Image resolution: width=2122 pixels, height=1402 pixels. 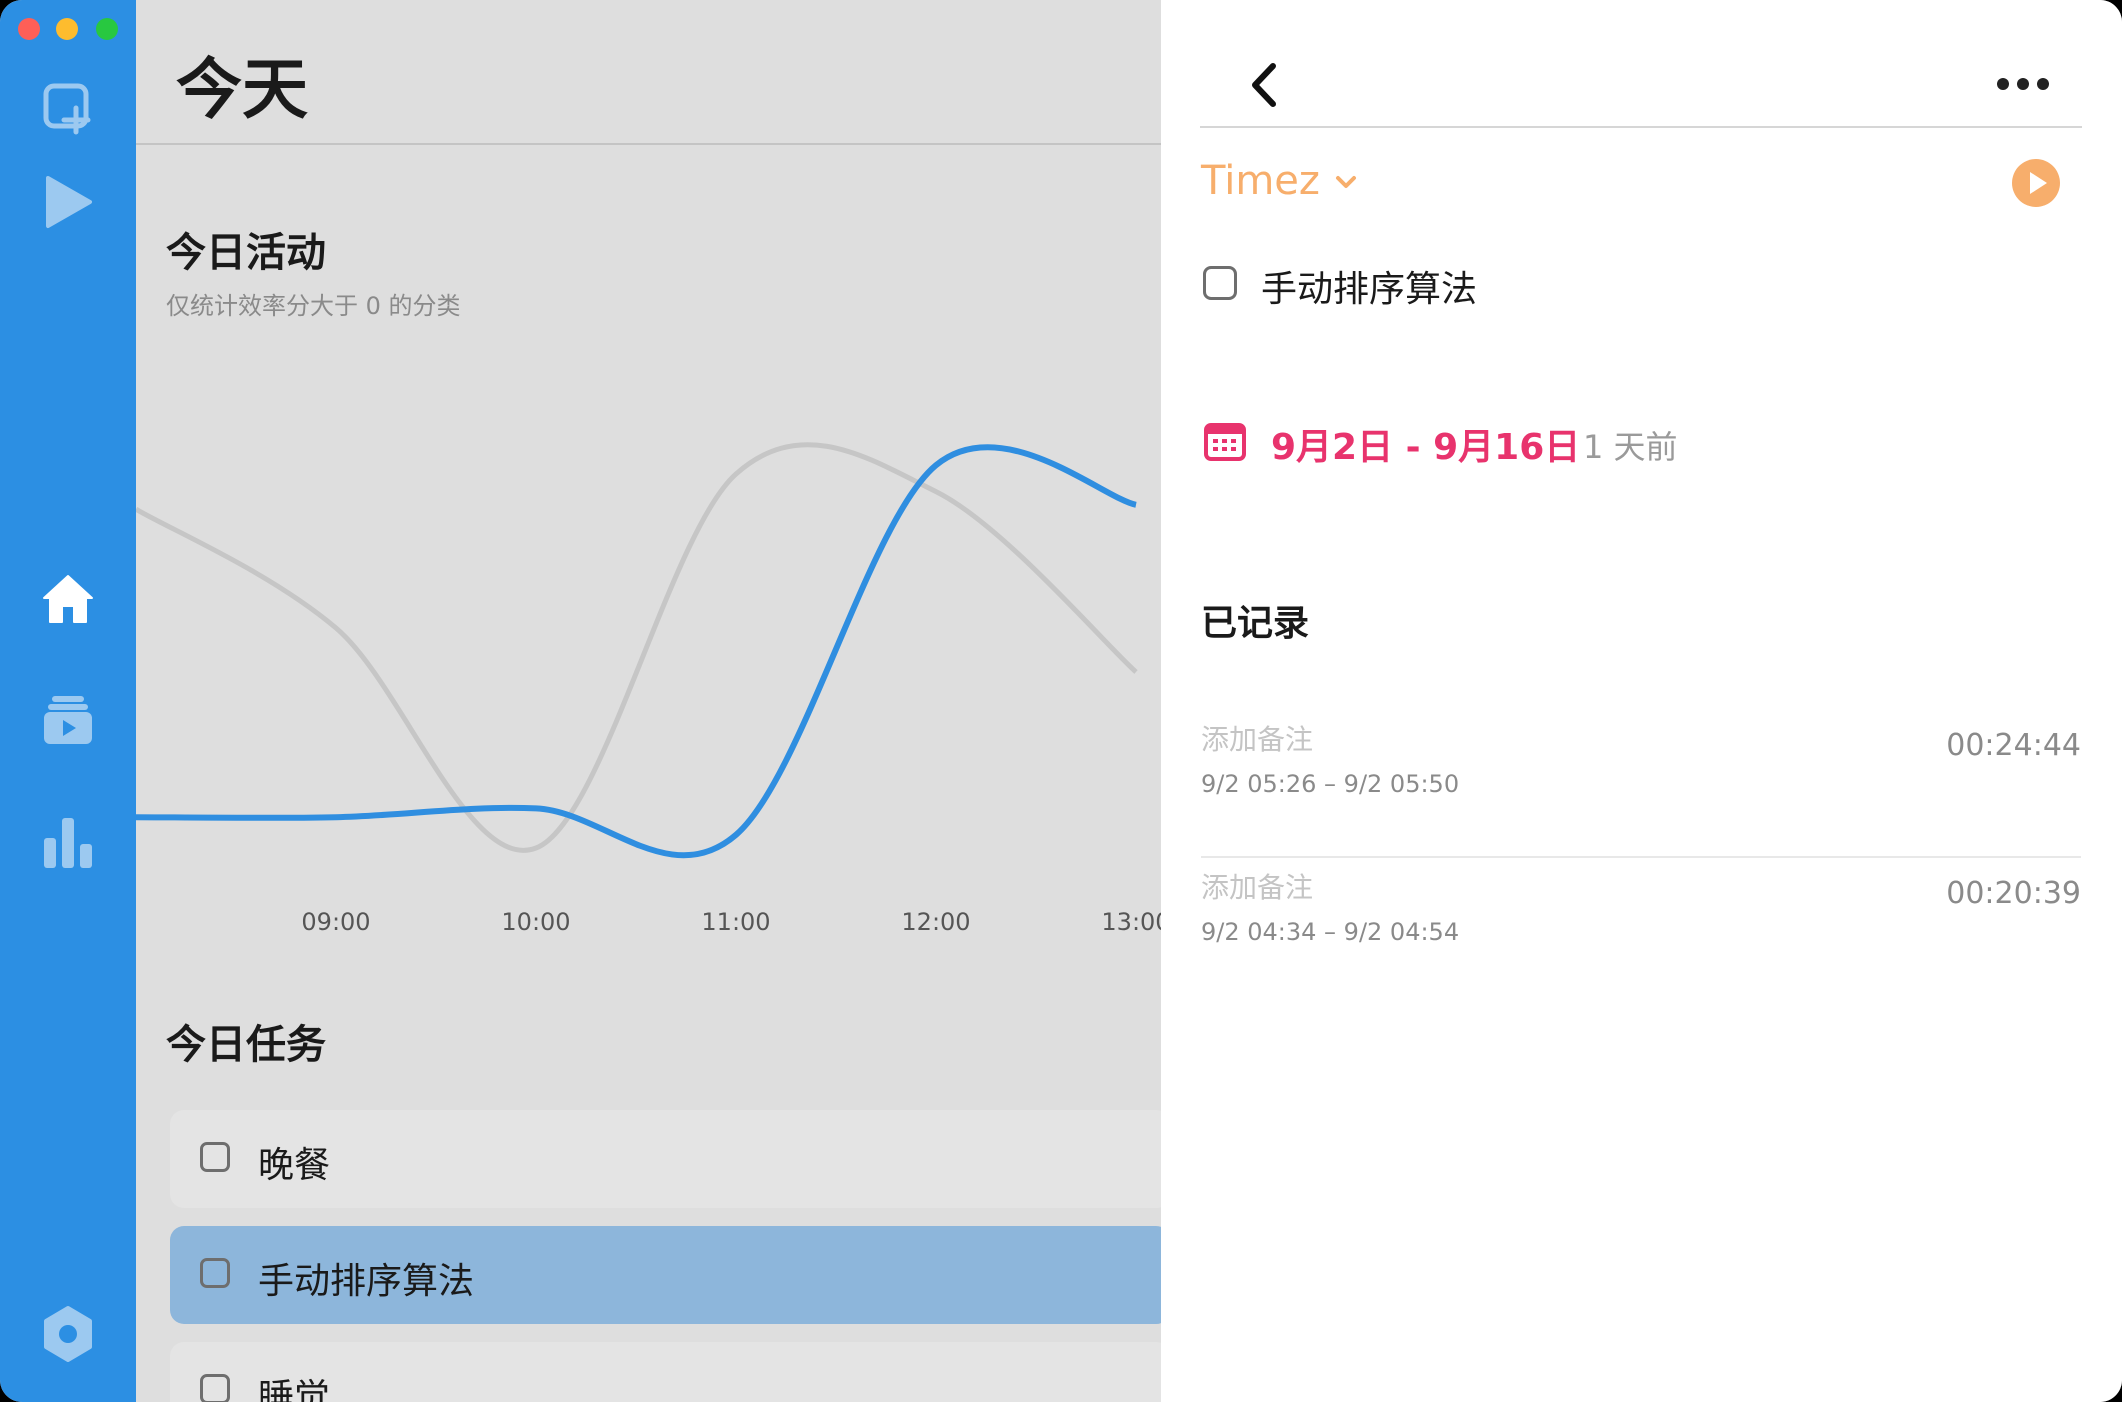 I want to click on calendar-icon, so click(x=1225, y=441).